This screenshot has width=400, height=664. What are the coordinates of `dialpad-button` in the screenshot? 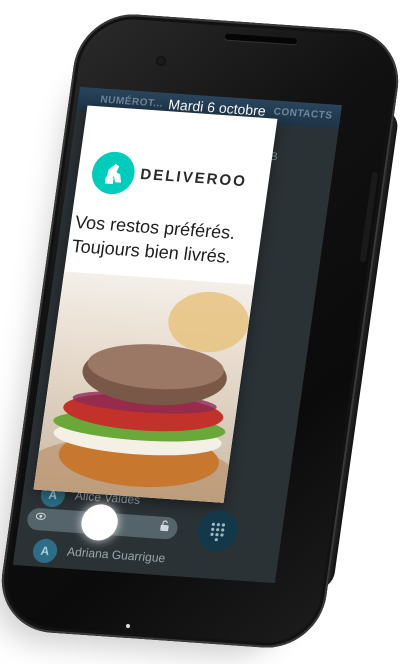 It's located at (217, 531).